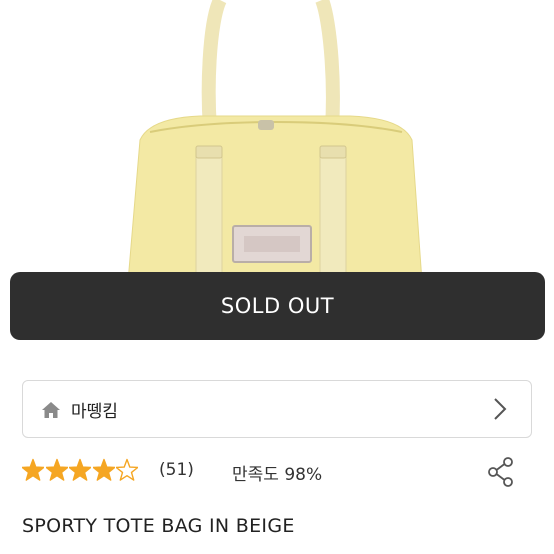 The height and width of the screenshot is (554, 554). Describe the element at coordinates (158, 526) in the screenshot. I see `product-title: SPORTY TOTE BAG IN BEIGE` at that location.